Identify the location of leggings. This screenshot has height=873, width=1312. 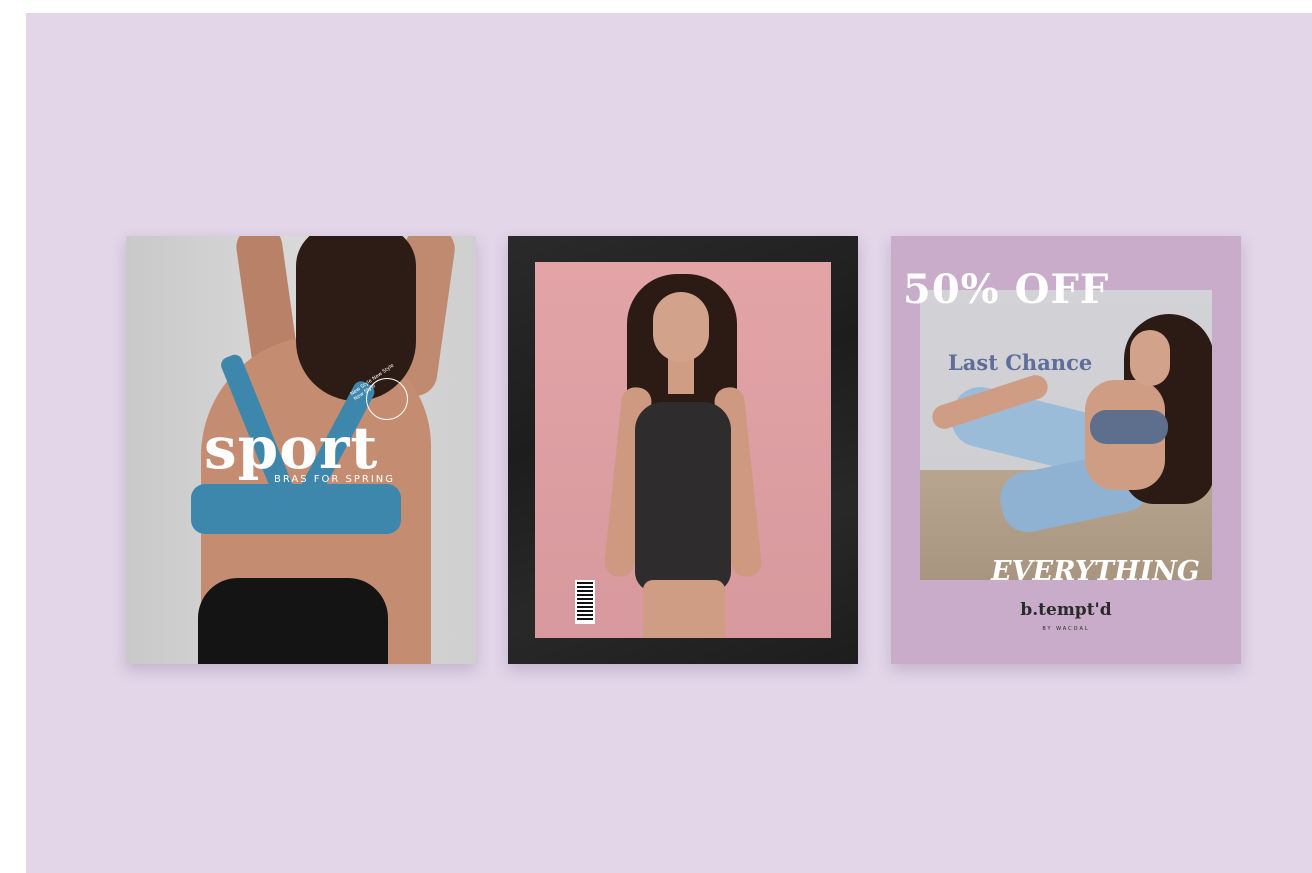
(293, 621).